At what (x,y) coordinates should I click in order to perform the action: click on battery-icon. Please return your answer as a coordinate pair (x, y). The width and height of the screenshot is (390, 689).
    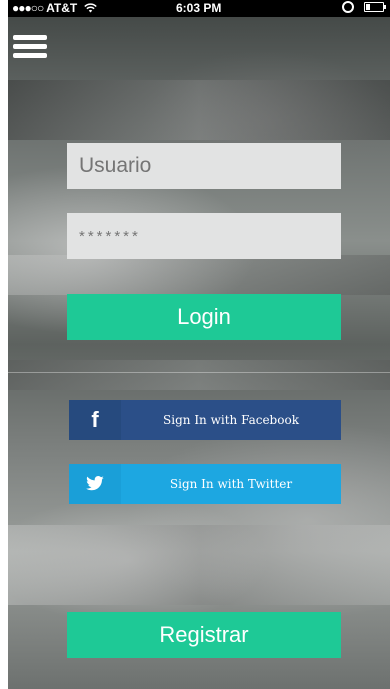
    Looking at the image, I should click on (375, 6).